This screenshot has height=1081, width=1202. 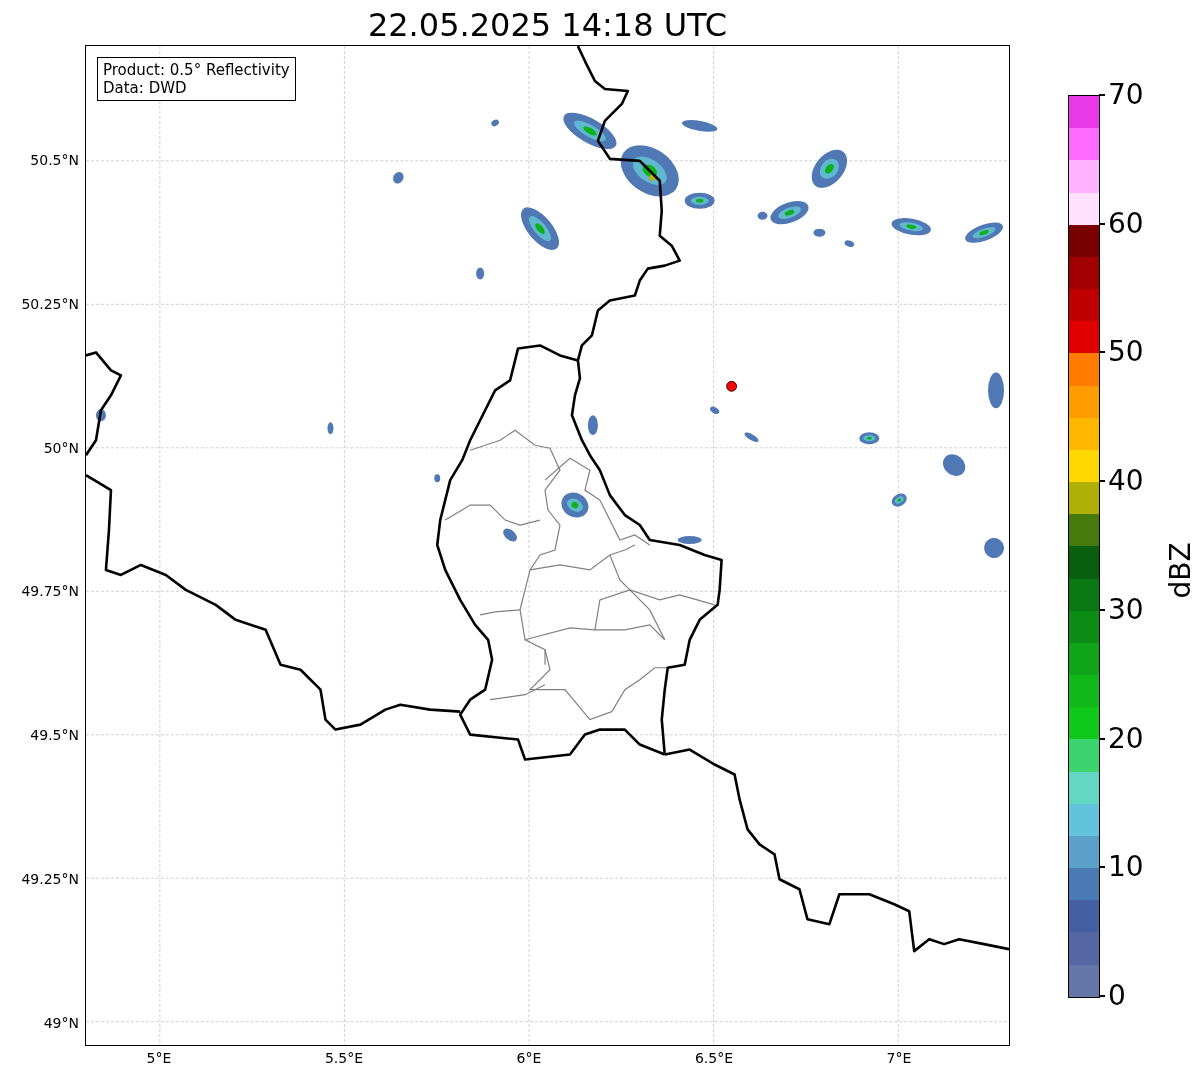 I want to click on latitude-label: 49.75°N, so click(x=50, y=591).